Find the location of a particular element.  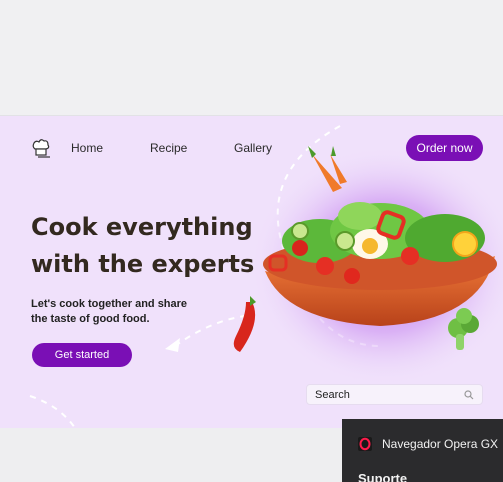

subtitle-line-2: the taste of good food. is located at coordinates (90, 319).